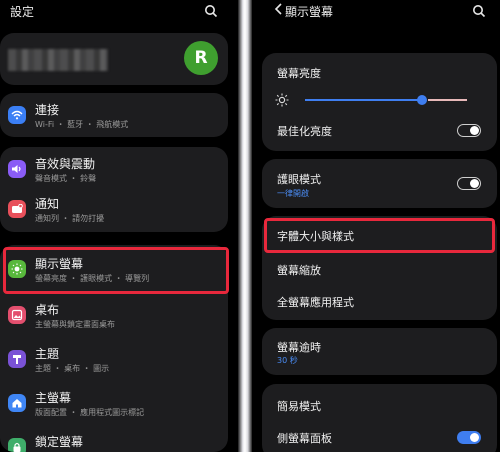  Describe the element at coordinates (22, 12) in the screenshot. I see `page-title: 設定` at that location.